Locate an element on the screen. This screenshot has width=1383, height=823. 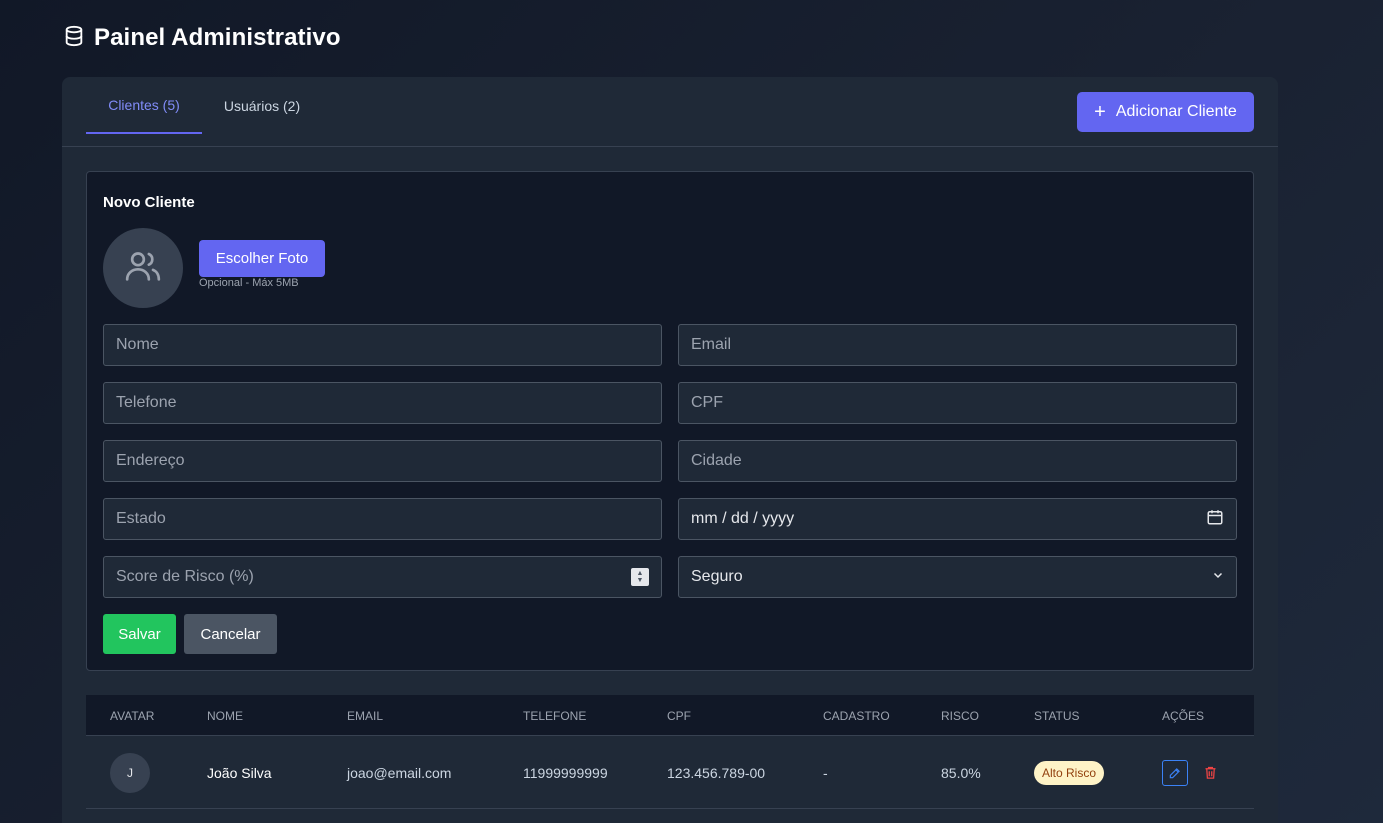
column-header: Ações is located at coordinates (1183, 715).